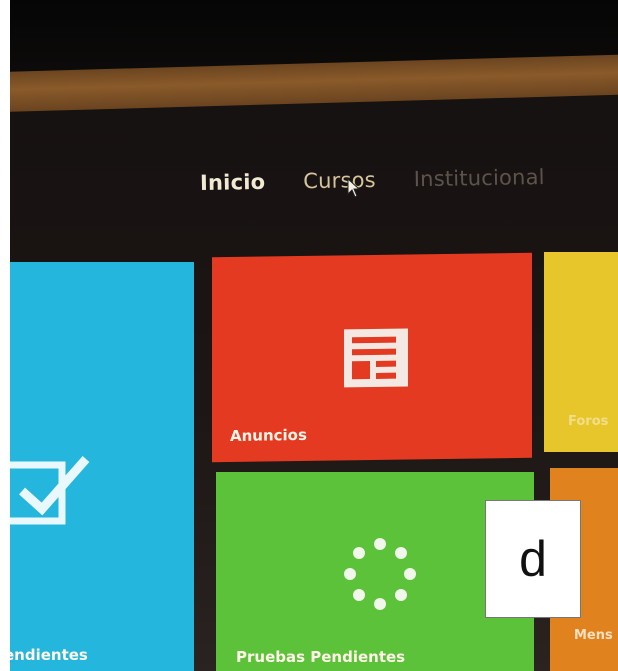 This screenshot has height=671, width=618. I want to click on figure-label-letter: d, so click(533, 559).